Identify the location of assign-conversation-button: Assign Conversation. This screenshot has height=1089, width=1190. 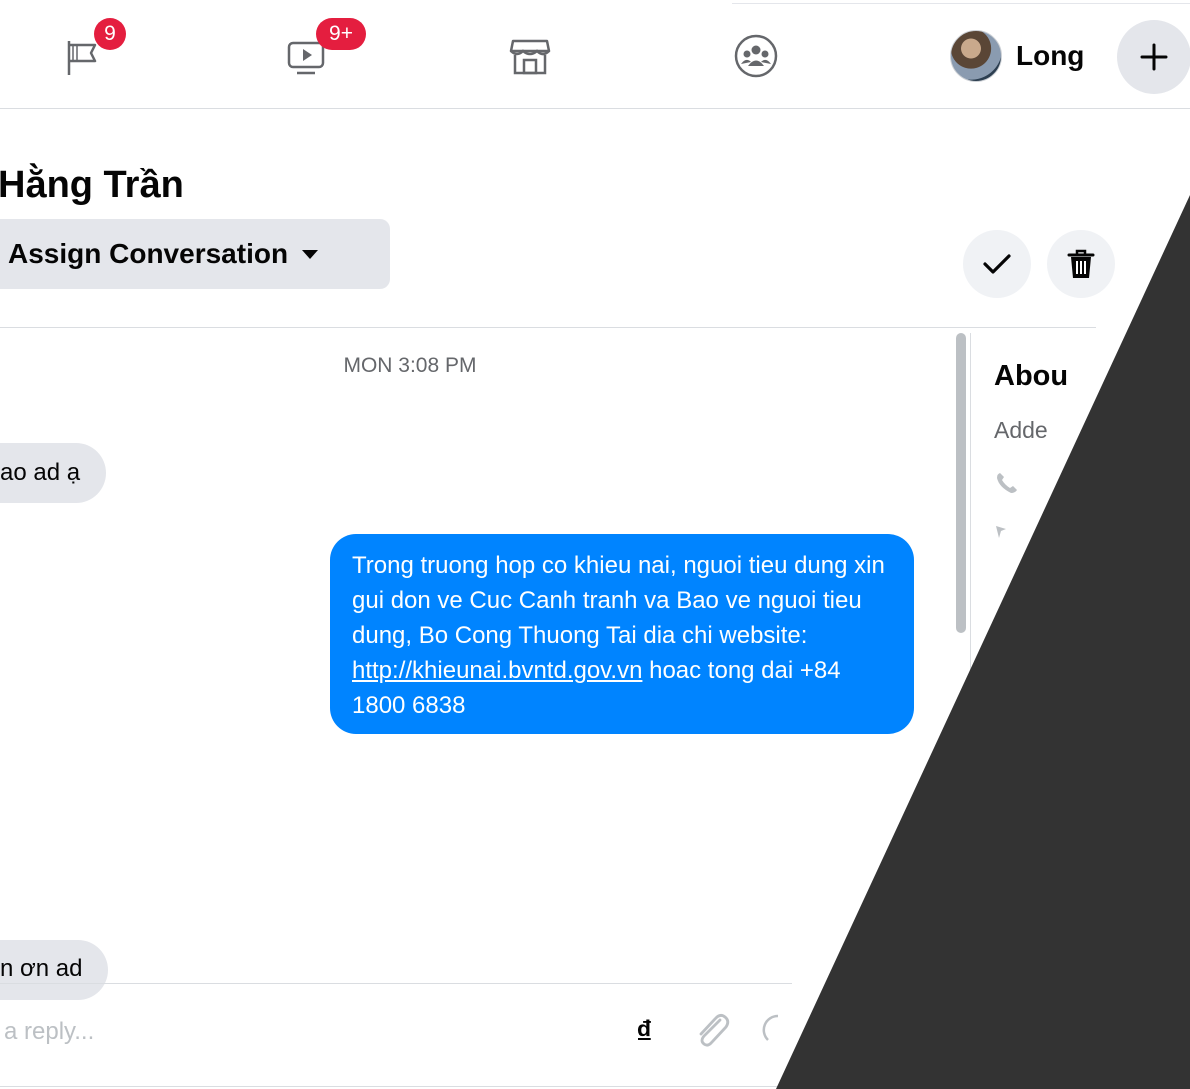
(195, 254).